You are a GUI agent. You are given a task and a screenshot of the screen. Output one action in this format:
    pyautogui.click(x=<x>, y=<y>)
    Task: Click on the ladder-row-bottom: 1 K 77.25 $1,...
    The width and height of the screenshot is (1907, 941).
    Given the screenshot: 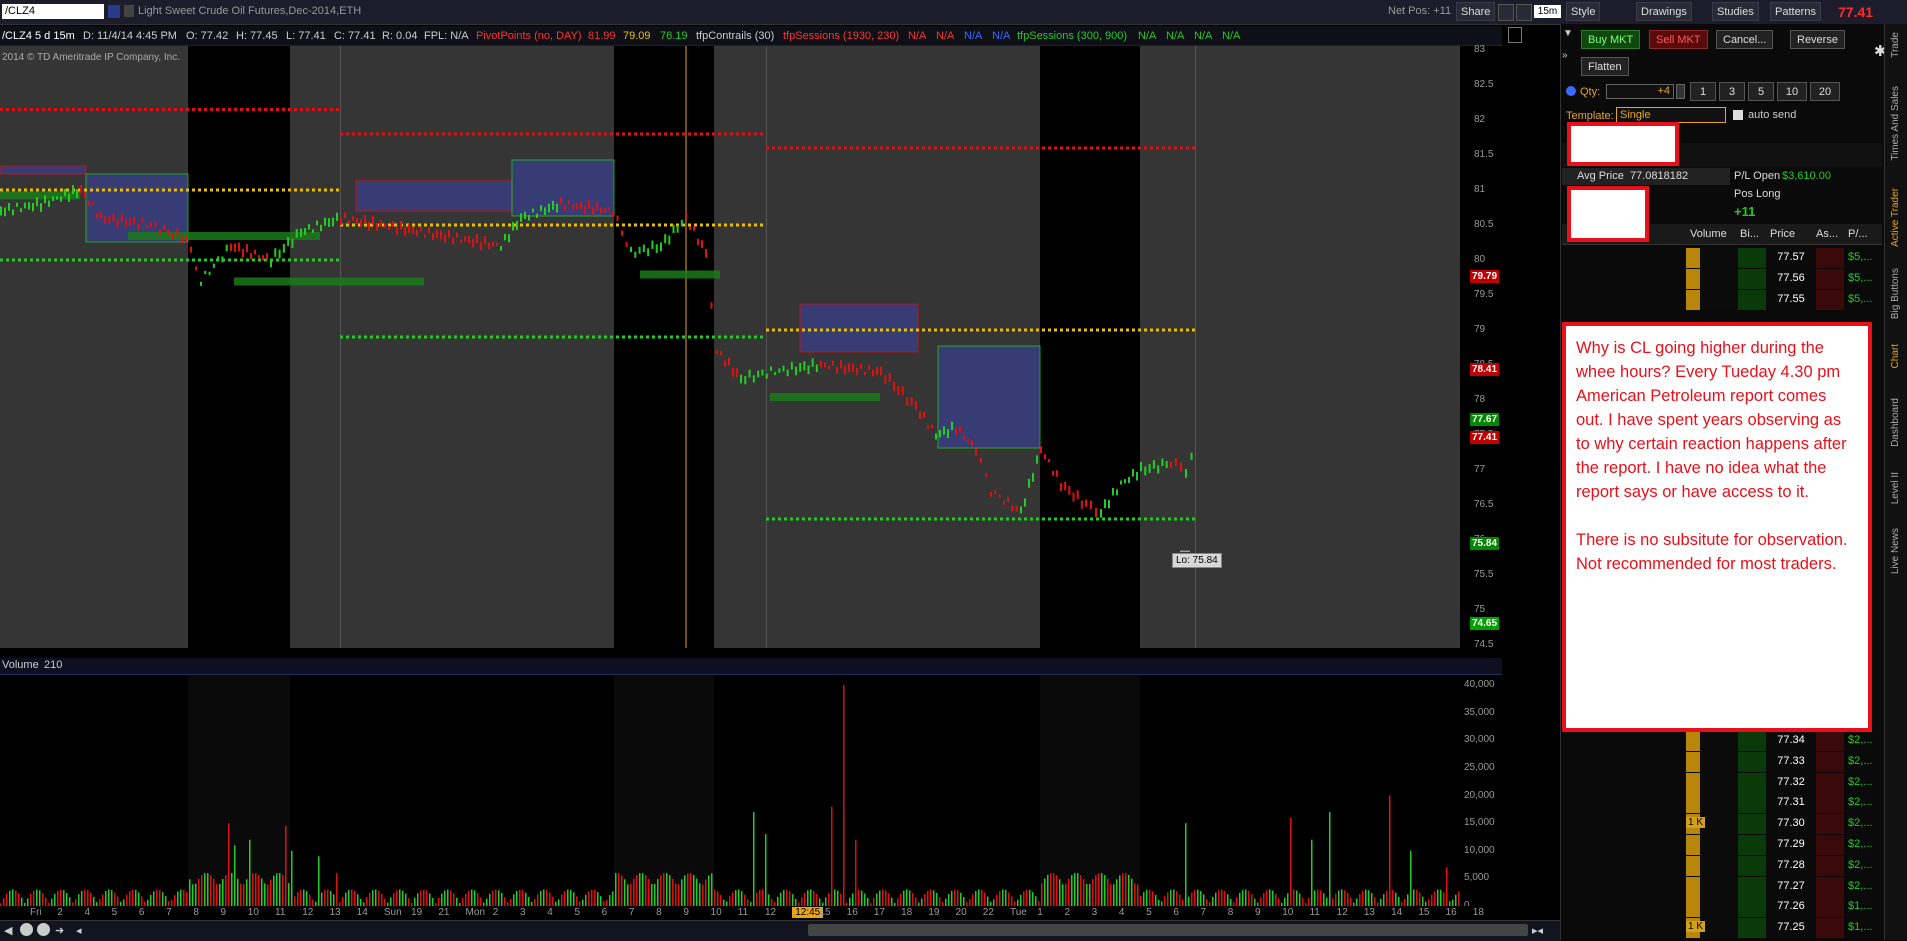 What is the action you would take?
    pyautogui.click(x=1722, y=928)
    